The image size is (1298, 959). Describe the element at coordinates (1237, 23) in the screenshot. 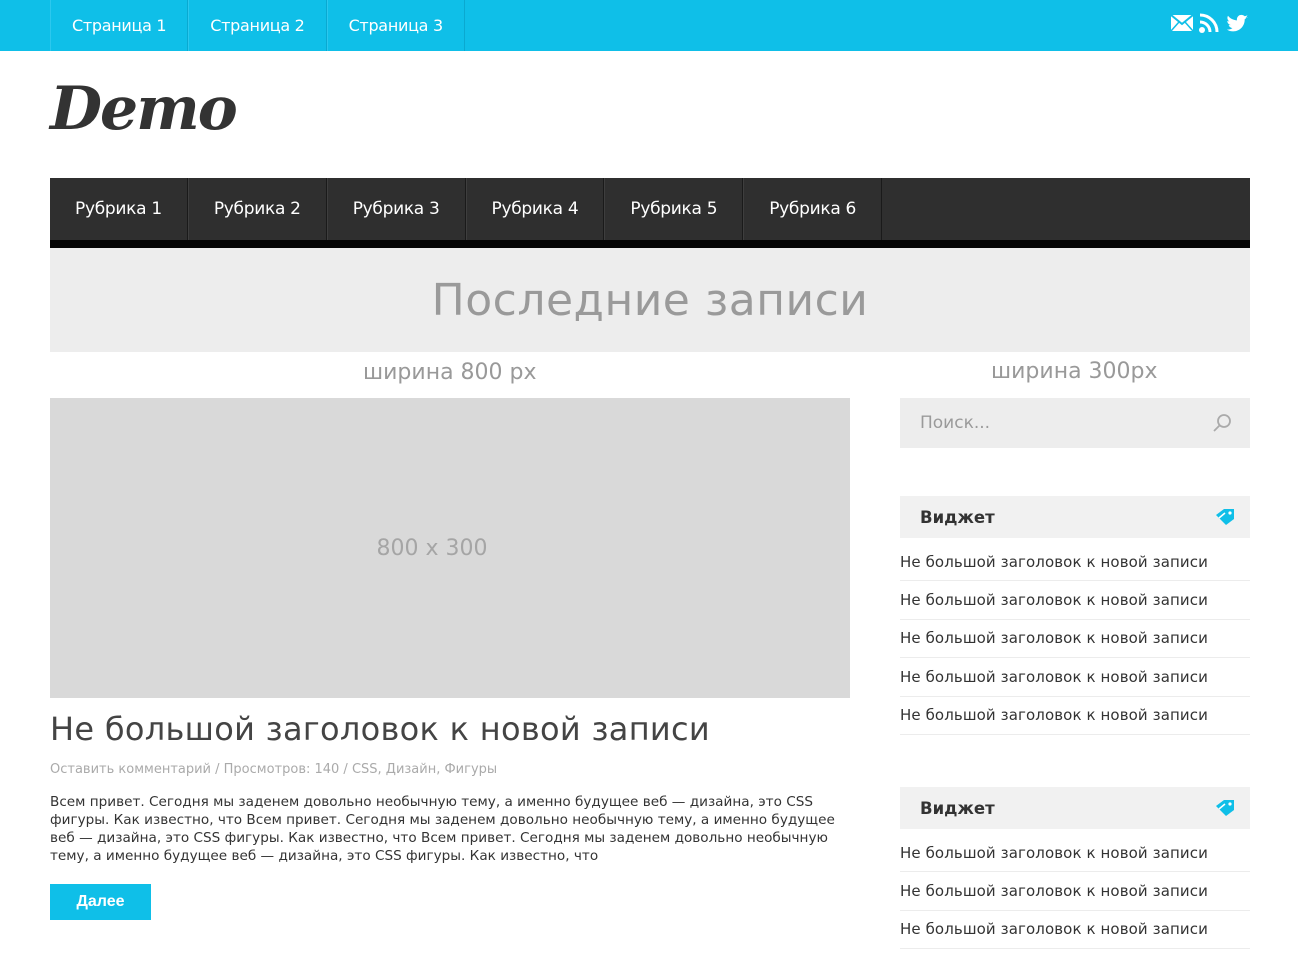

I see `twitter-icon` at that location.